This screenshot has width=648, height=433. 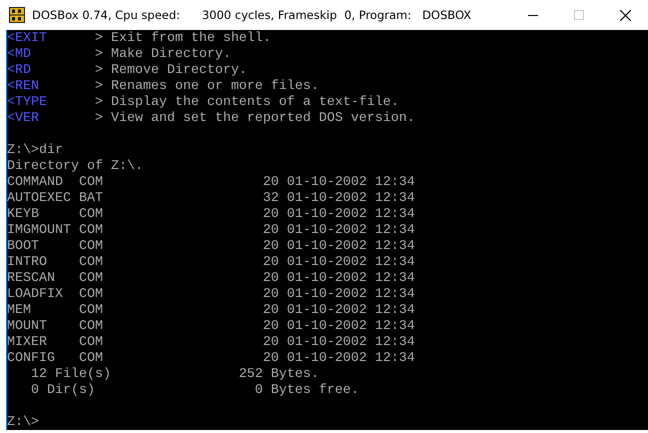 What do you see at coordinates (90, 199) in the screenshot?
I see `file-extension: BAT` at bounding box center [90, 199].